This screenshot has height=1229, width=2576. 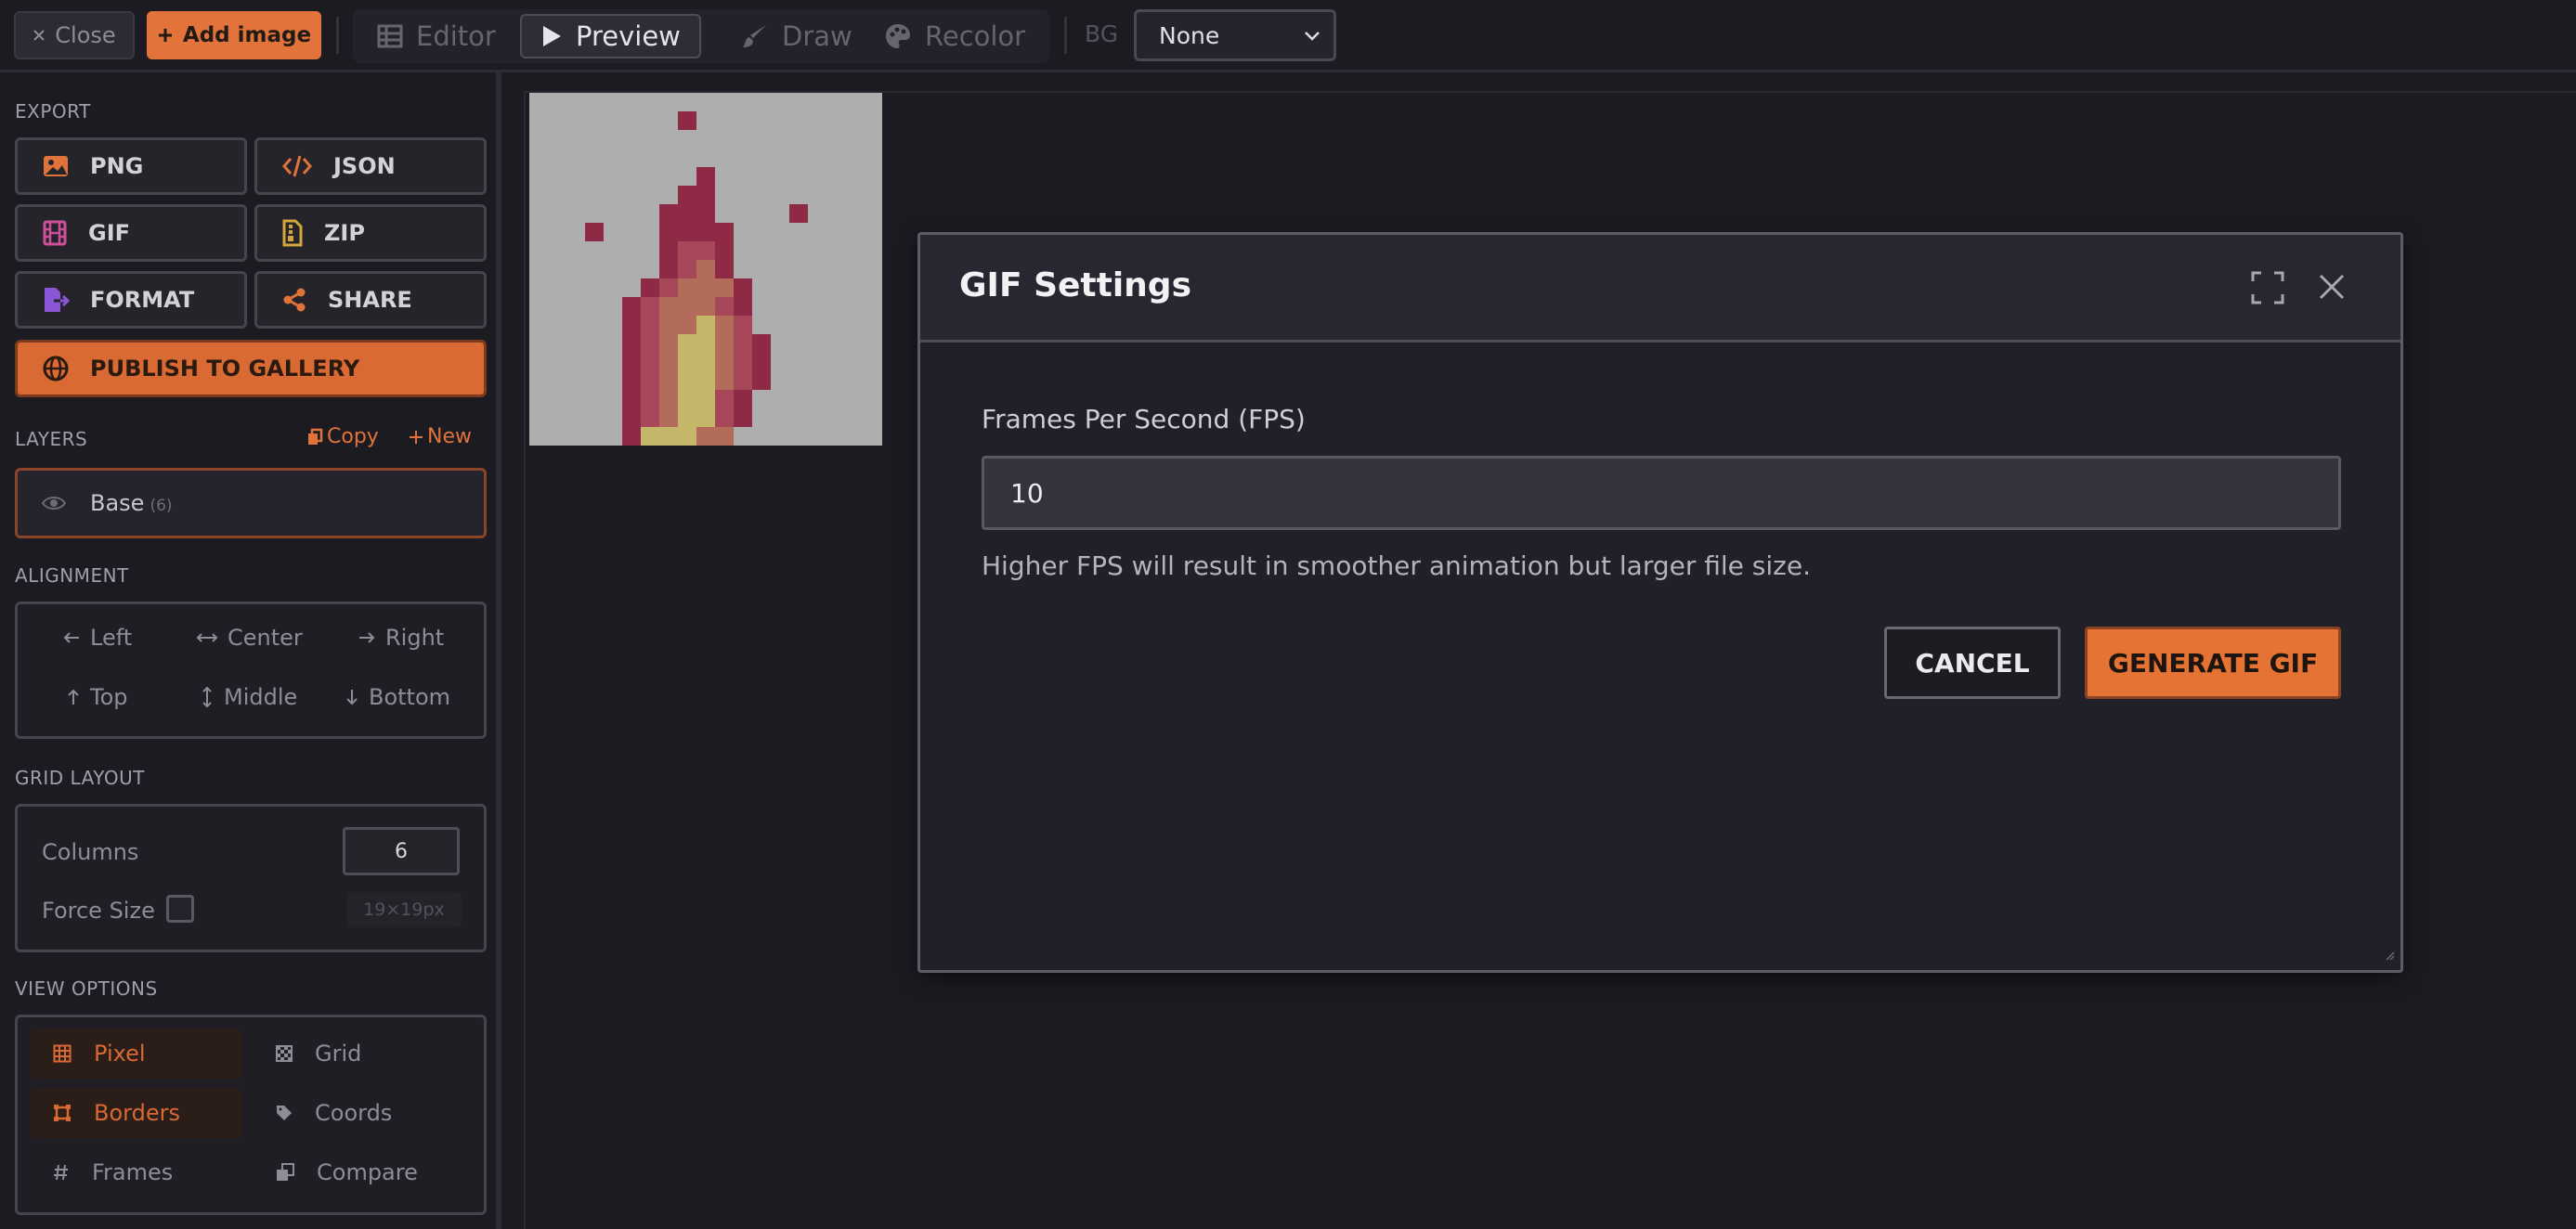 What do you see at coordinates (449, 436) in the screenshot?
I see `new-layer-label: New` at bounding box center [449, 436].